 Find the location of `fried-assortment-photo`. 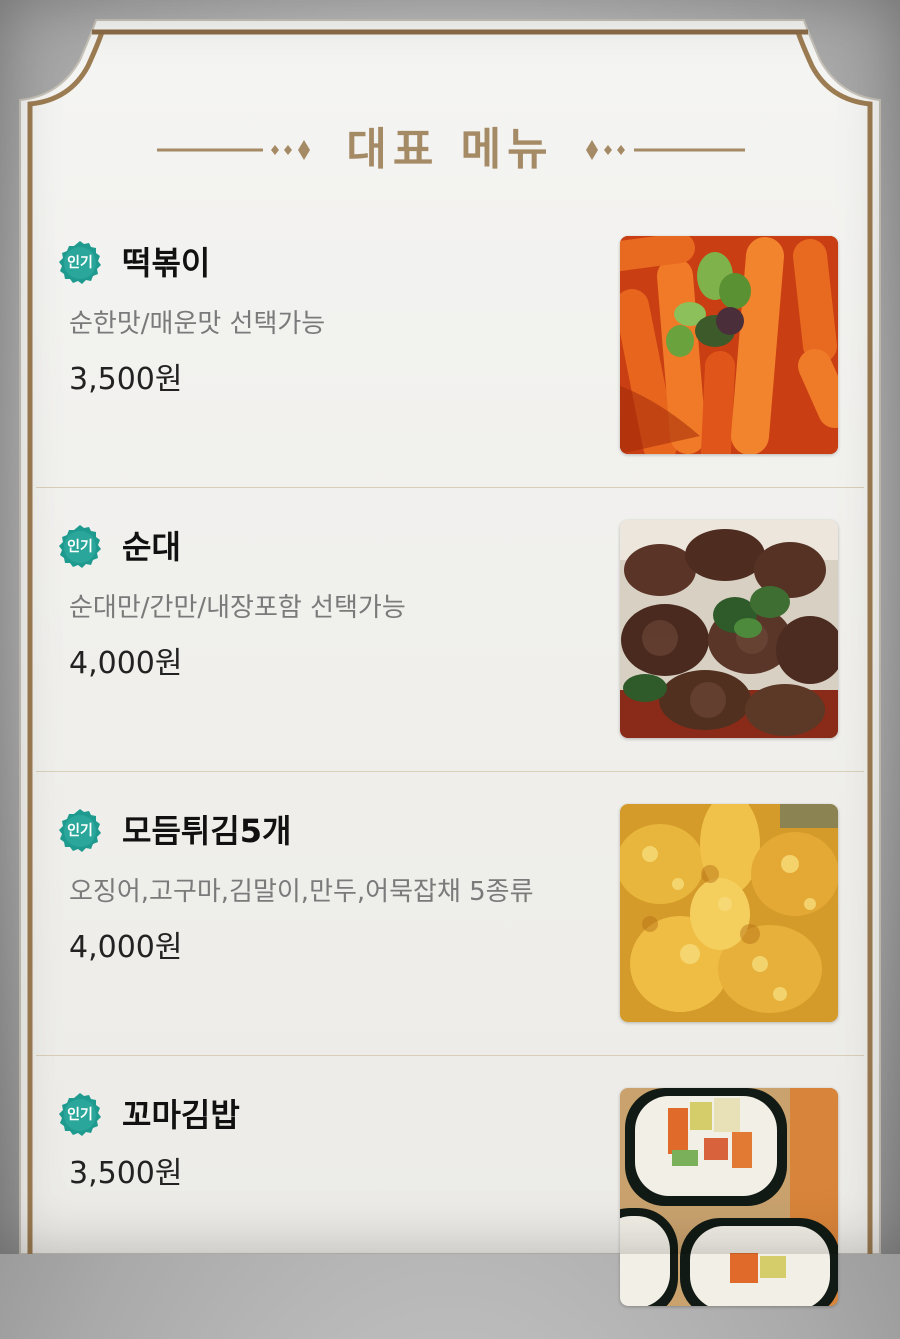

fried-assortment-photo is located at coordinates (729, 913).